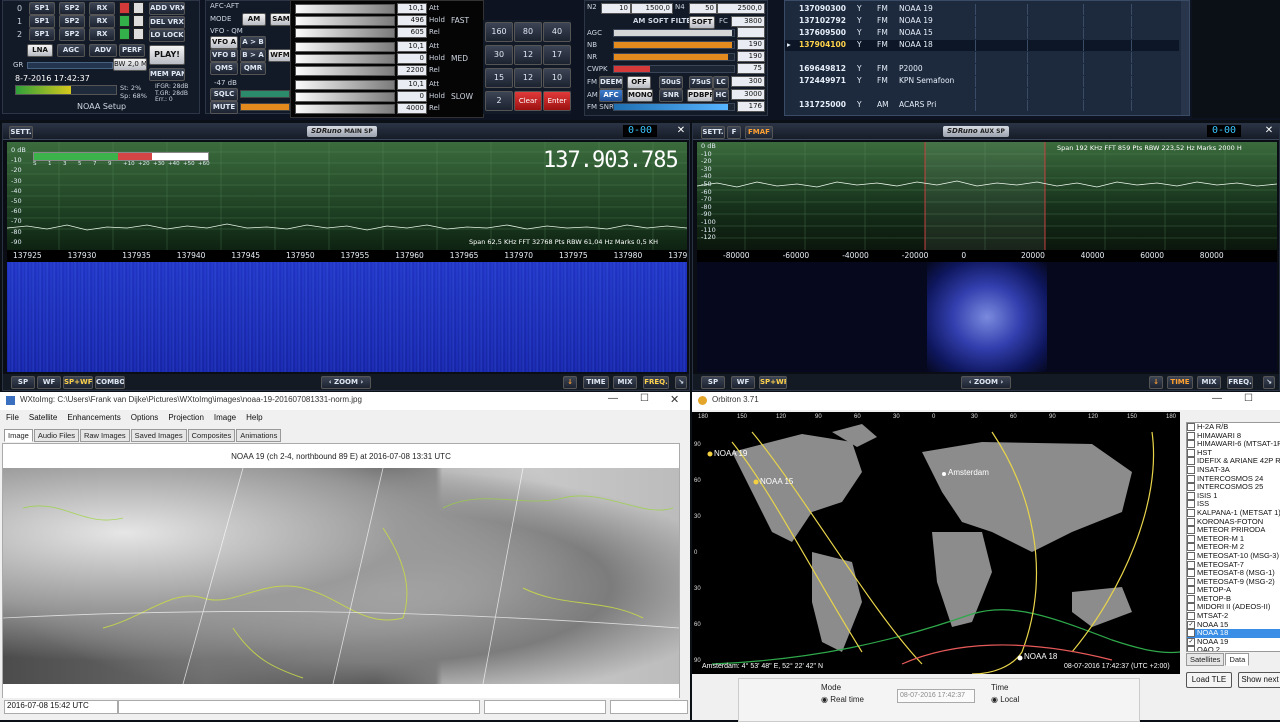 The image size is (1280, 722). Describe the element at coordinates (644, 398) in the screenshot. I see `wxtoimg-maximize-icon: ☐` at that location.